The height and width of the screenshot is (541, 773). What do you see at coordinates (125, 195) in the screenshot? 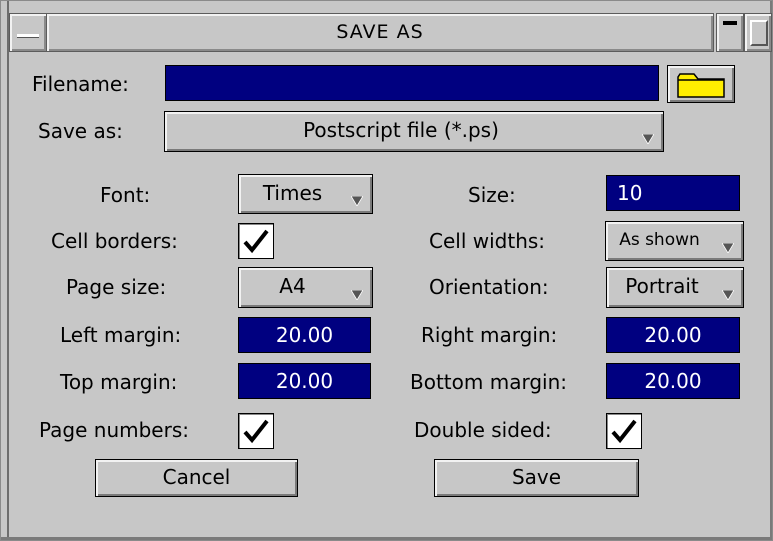
I see `font-label: Font:` at bounding box center [125, 195].